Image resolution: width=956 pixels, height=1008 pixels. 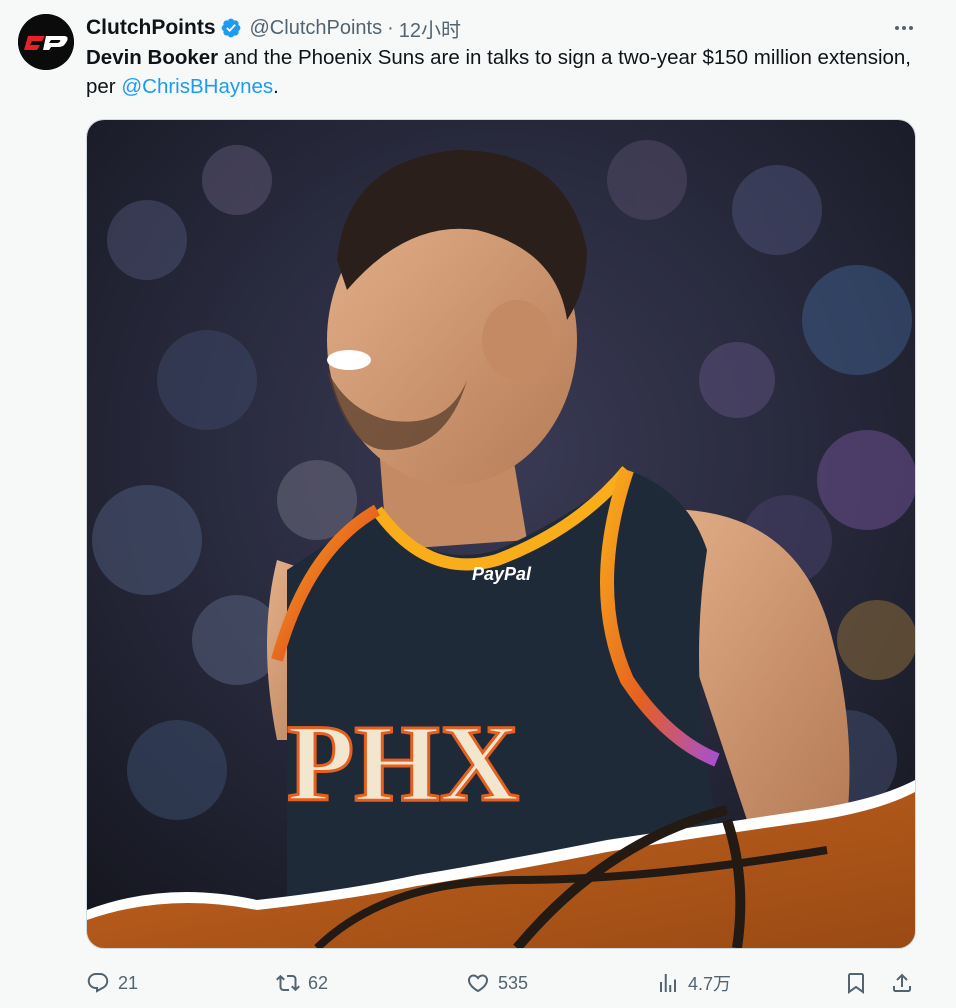 I want to click on reply-count: 21, so click(x=128, y=982).